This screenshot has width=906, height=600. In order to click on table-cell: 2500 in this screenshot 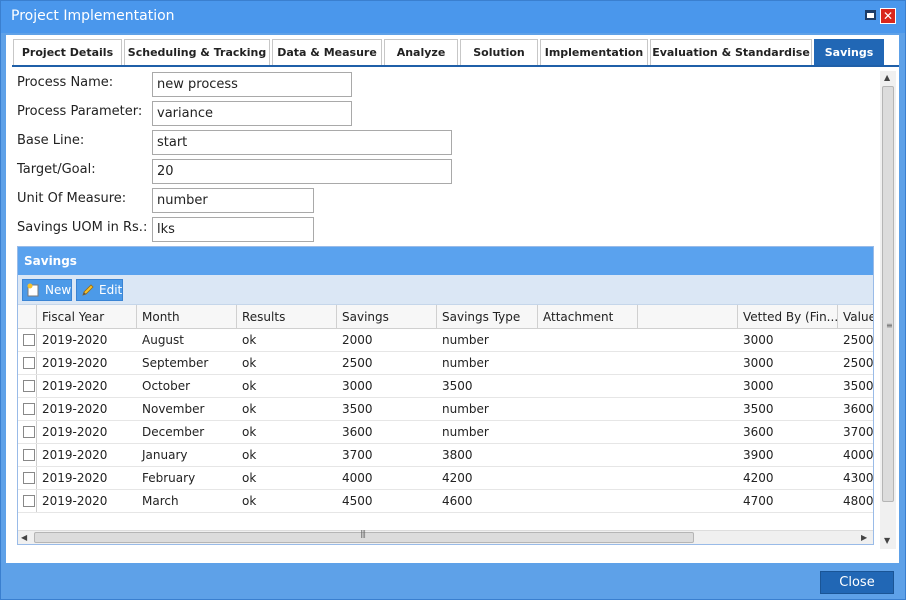, I will do `click(858, 340)`.